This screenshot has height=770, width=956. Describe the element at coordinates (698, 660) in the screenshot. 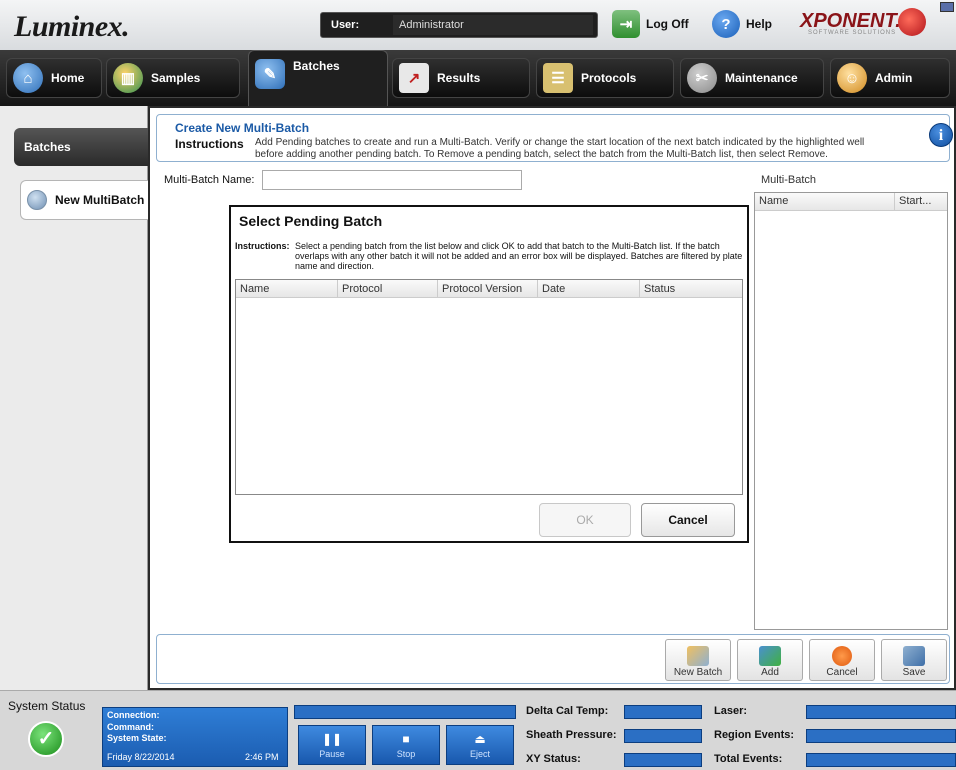

I see `new-batch-button: New Batch` at that location.